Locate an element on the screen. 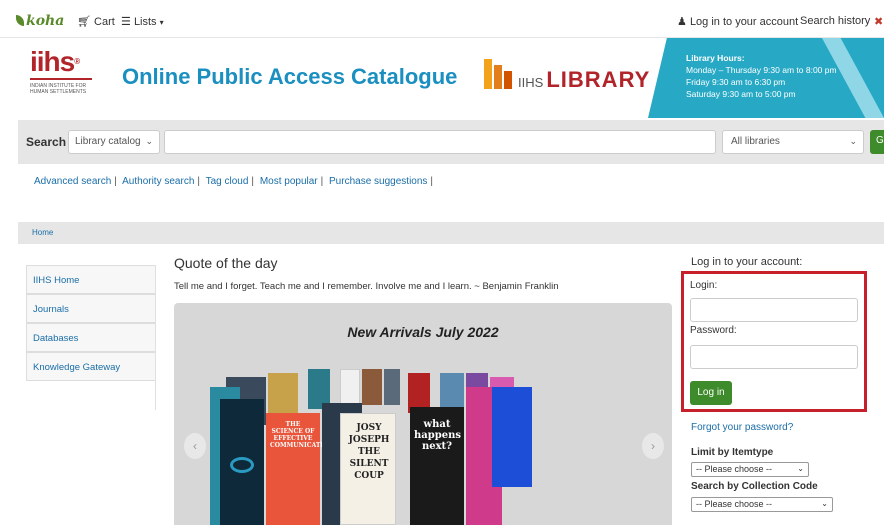 This screenshot has width=884, height=525. login-label: Login: is located at coordinates (704, 285).